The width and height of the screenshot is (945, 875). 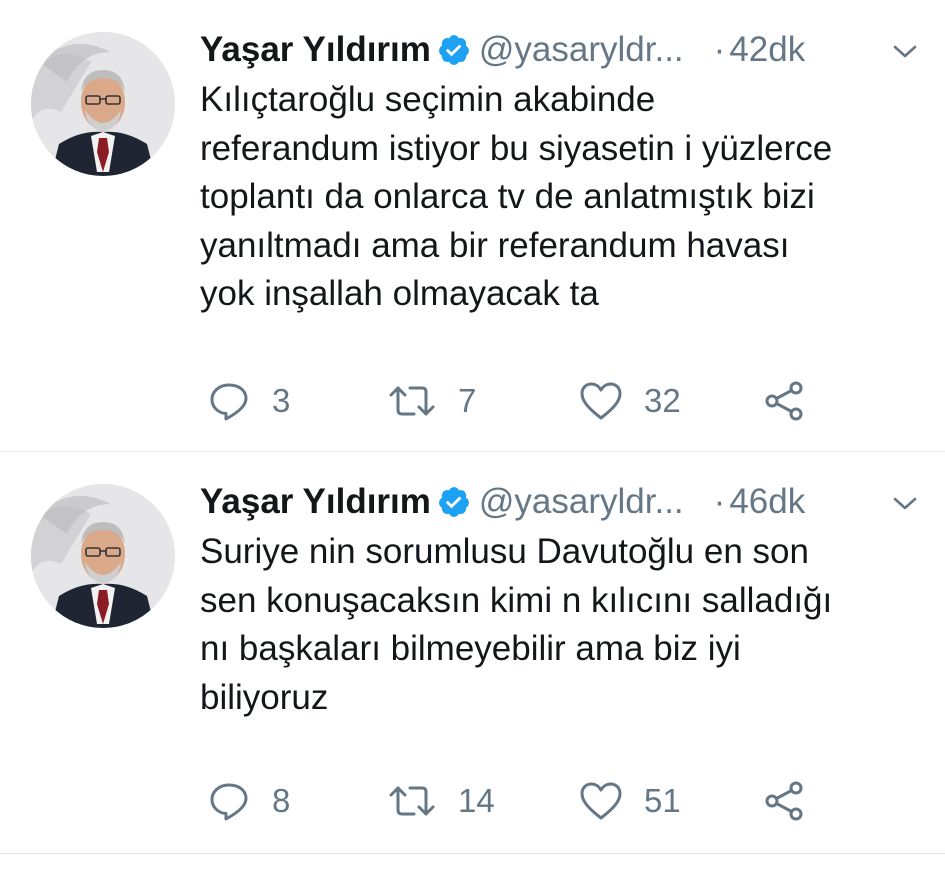 I want to click on retweet-count: 7, so click(x=467, y=400).